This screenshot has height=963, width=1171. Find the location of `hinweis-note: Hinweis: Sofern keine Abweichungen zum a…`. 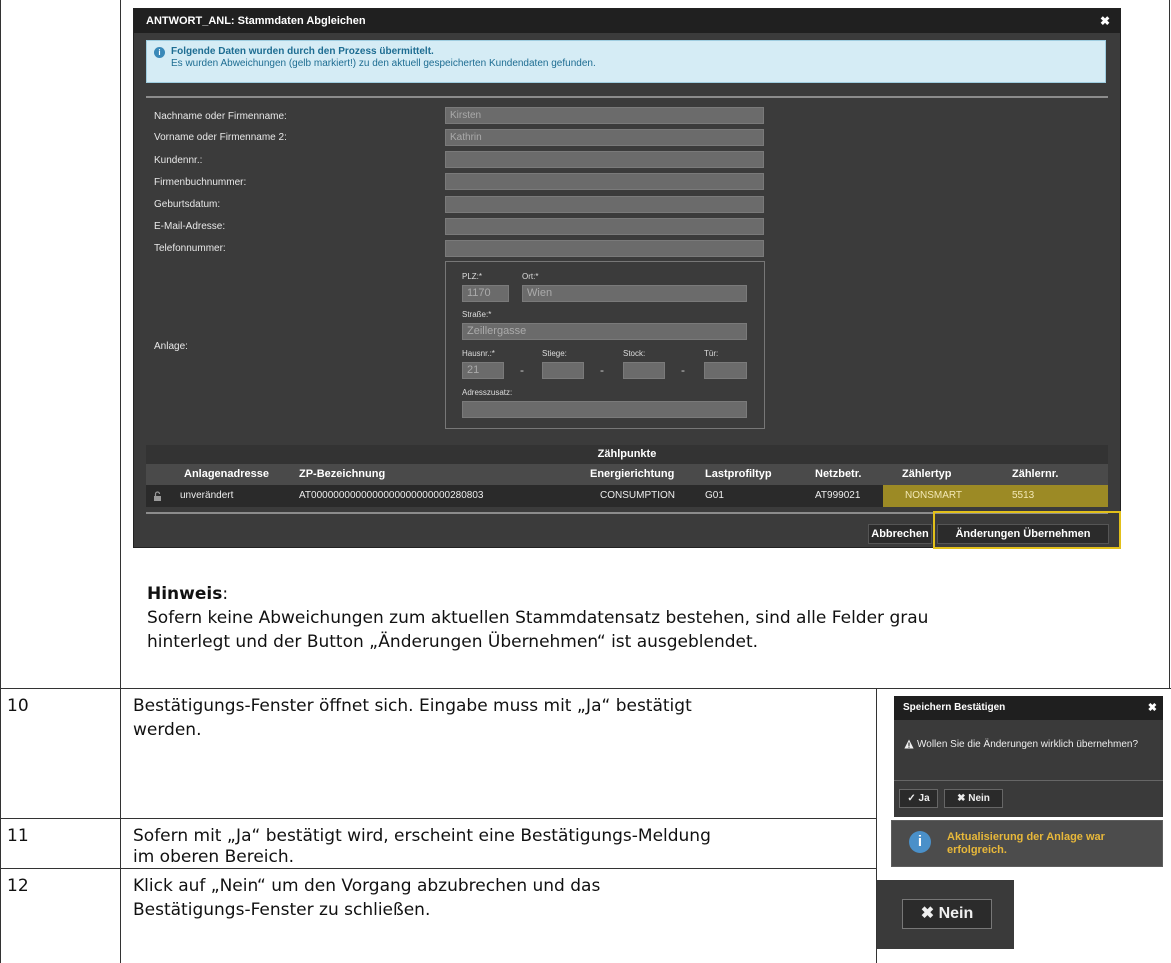

hinweis-note: Hinweis: Sofern keine Abweichungen zum a… is located at coordinates (647, 618).